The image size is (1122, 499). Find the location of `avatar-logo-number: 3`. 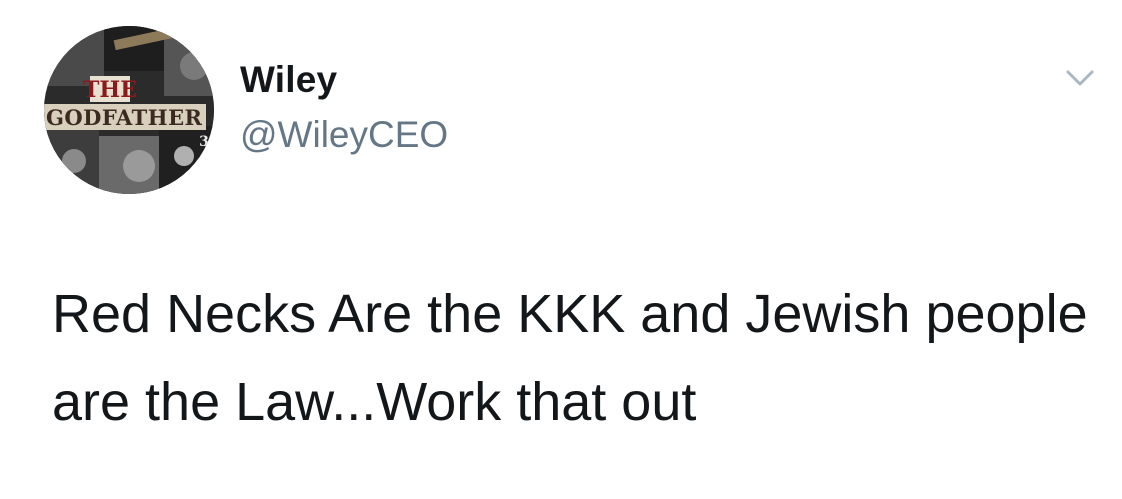

avatar-logo-number: 3 is located at coordinates (204, 142).